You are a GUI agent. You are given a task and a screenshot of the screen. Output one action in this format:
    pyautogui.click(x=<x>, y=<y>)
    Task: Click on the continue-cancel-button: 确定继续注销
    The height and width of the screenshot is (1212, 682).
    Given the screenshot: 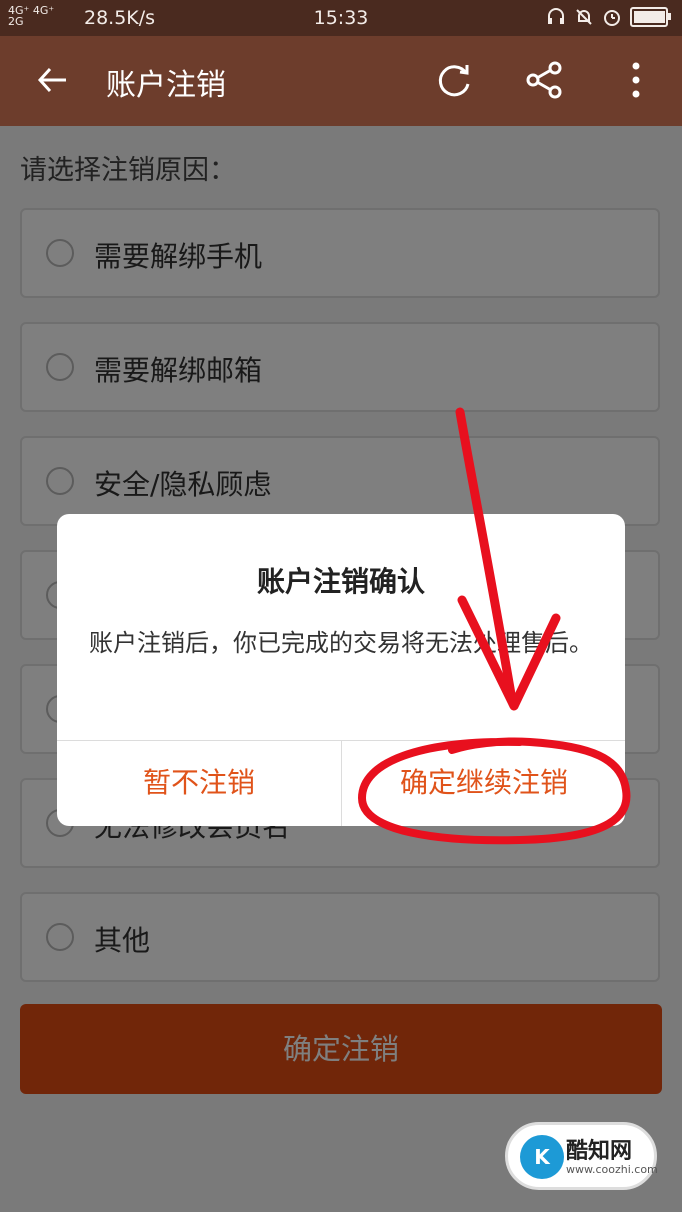 What is the action you would take?
    pyautogui.click(x=483, y=783)
    